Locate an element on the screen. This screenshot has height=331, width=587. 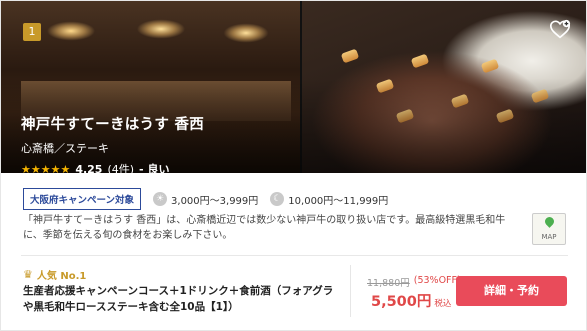
rating-score: 4.25 is located at coordinates (89, 168).